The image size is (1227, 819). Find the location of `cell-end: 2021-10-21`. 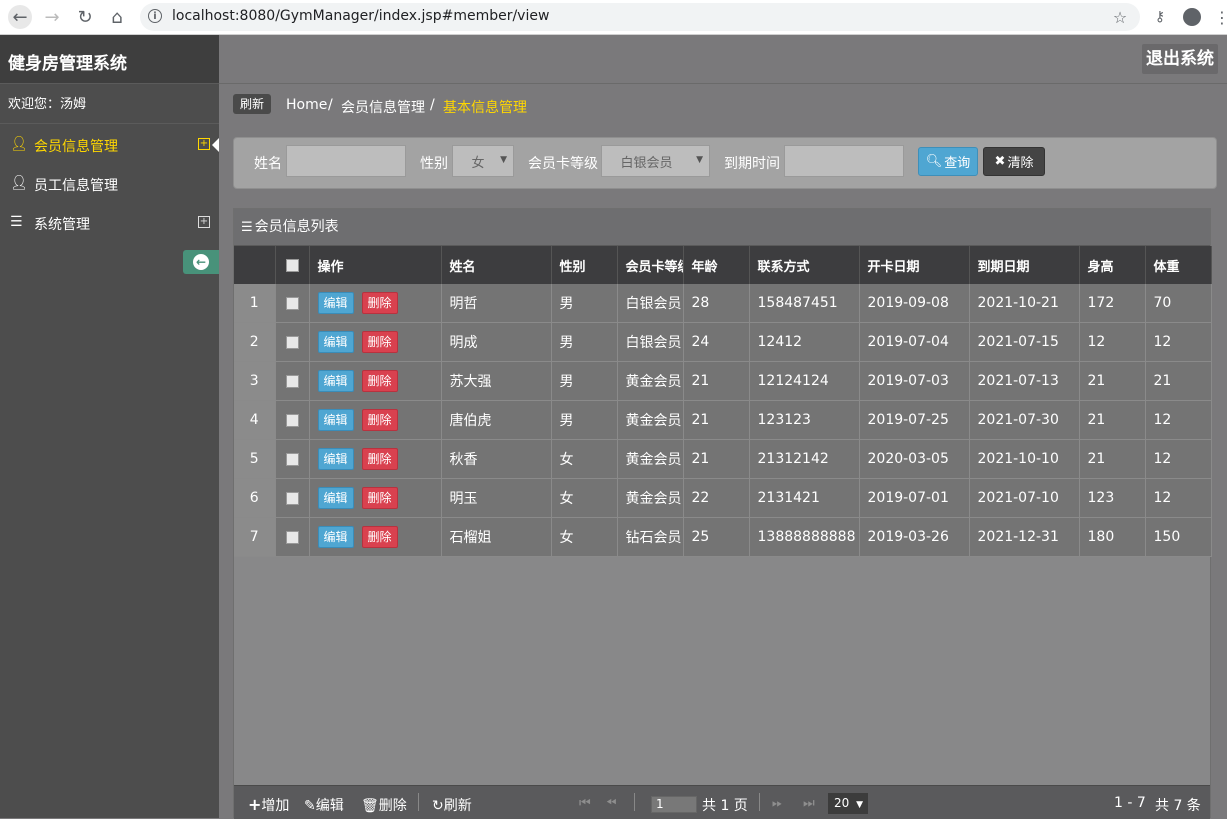

cell-end: 2021-10-21 is located at coordinates (1024, 303).